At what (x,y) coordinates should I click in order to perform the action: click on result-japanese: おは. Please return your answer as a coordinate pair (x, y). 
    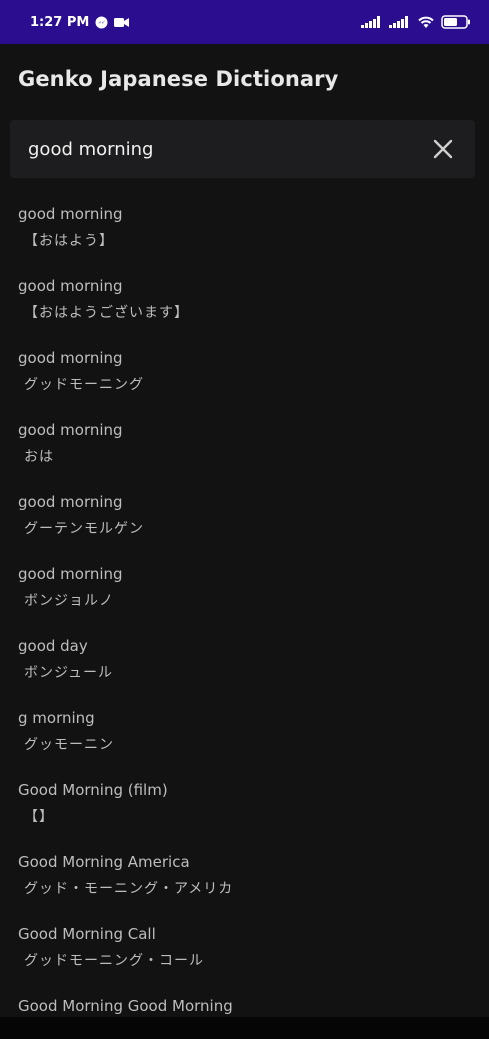
    Looking at the image, I should click on (39, 457).